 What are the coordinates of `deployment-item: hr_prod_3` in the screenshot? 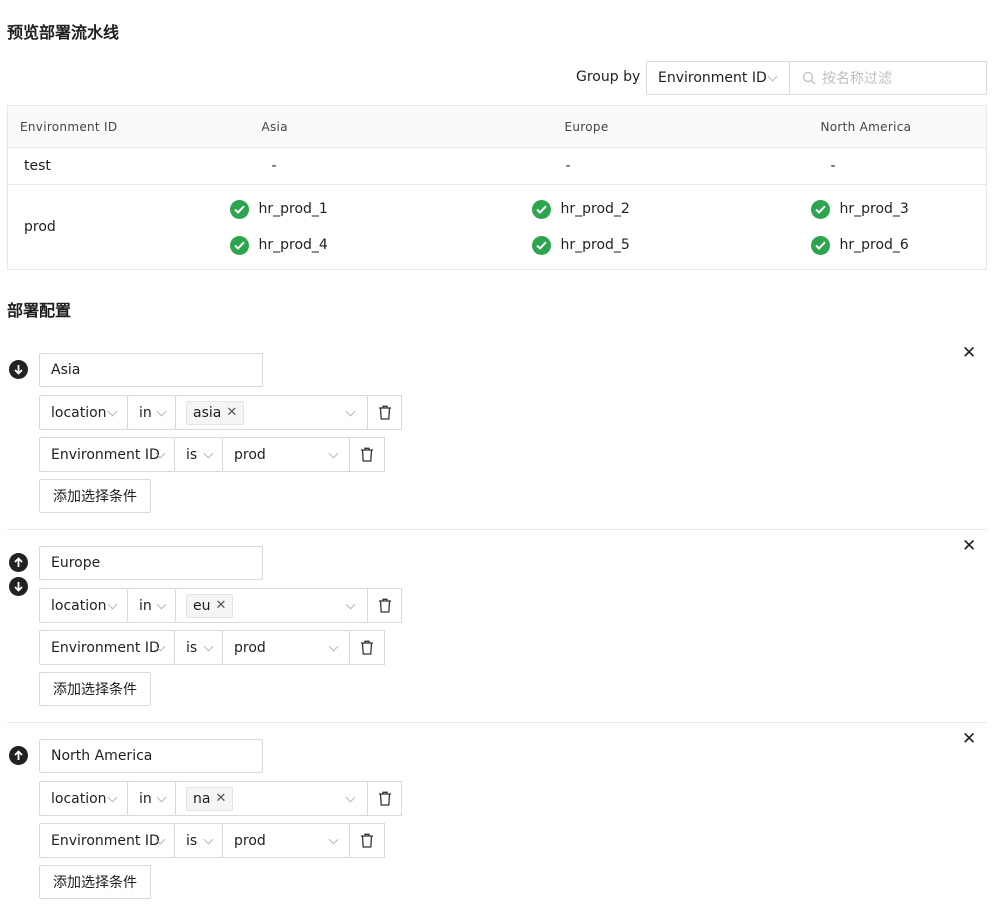 It's located at (898, 209).